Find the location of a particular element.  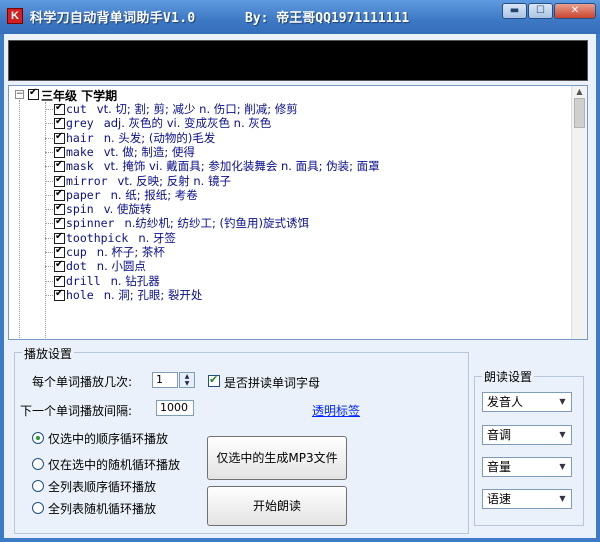

word-text: hair is located at coordinates (80, 137).